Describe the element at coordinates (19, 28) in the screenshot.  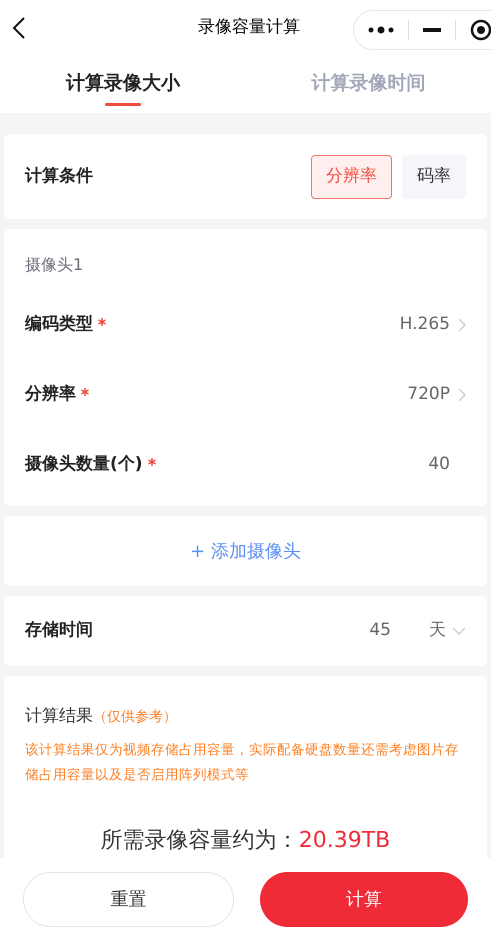
I see `back-icon` at that location.